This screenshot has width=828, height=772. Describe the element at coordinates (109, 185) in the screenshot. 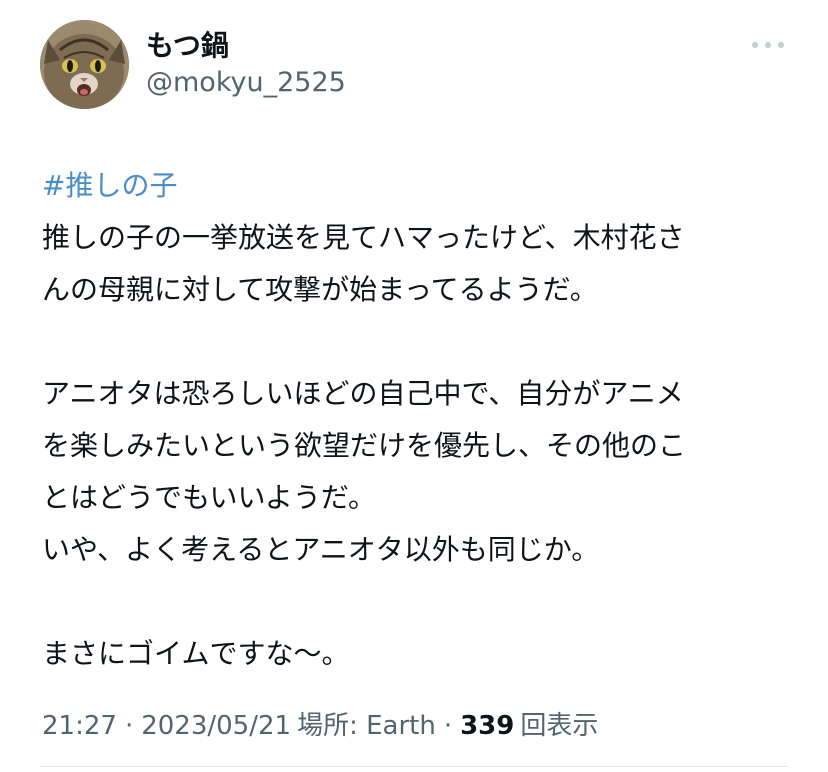

I see `hashtag-link: #推しの子` at that location.